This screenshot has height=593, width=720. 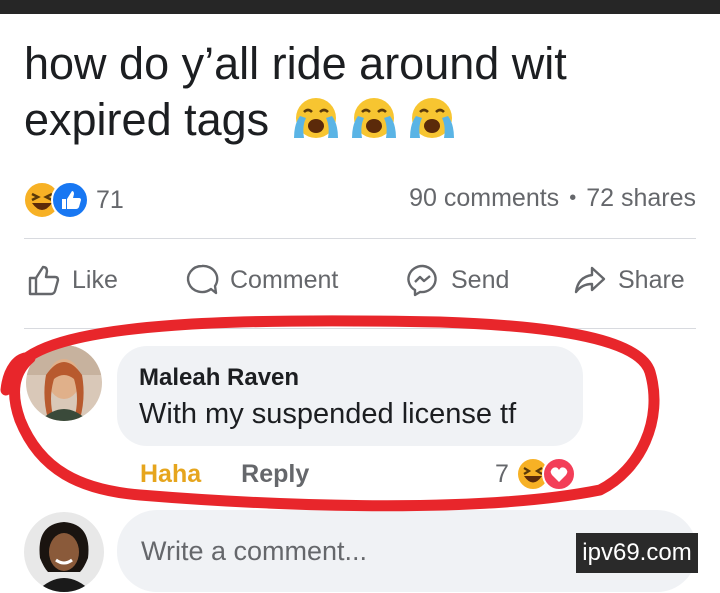 I want to click on comment-author: Maleah Raven, so click(x=219, y=378).